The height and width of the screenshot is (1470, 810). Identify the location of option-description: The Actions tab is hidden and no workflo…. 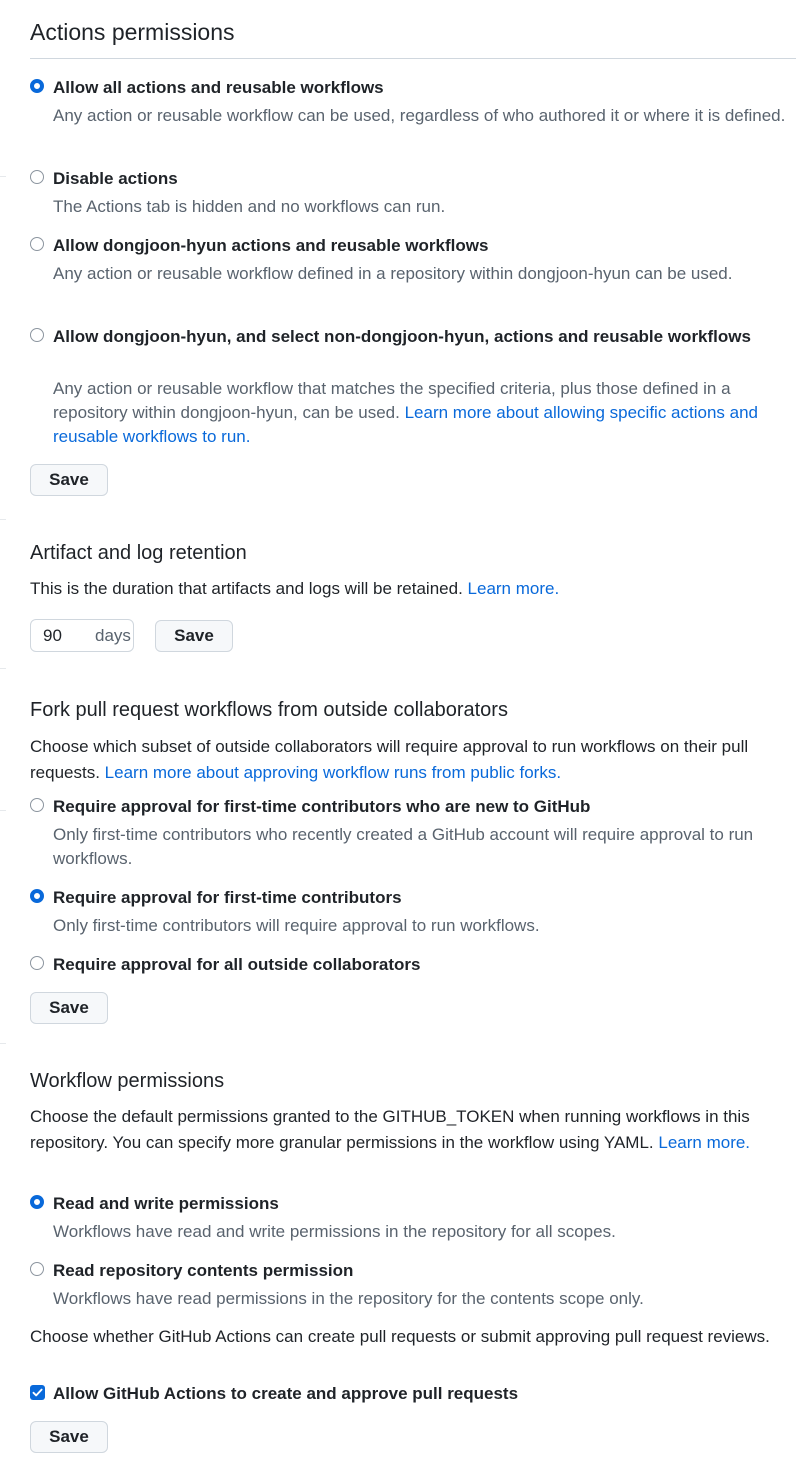
(249, 206).